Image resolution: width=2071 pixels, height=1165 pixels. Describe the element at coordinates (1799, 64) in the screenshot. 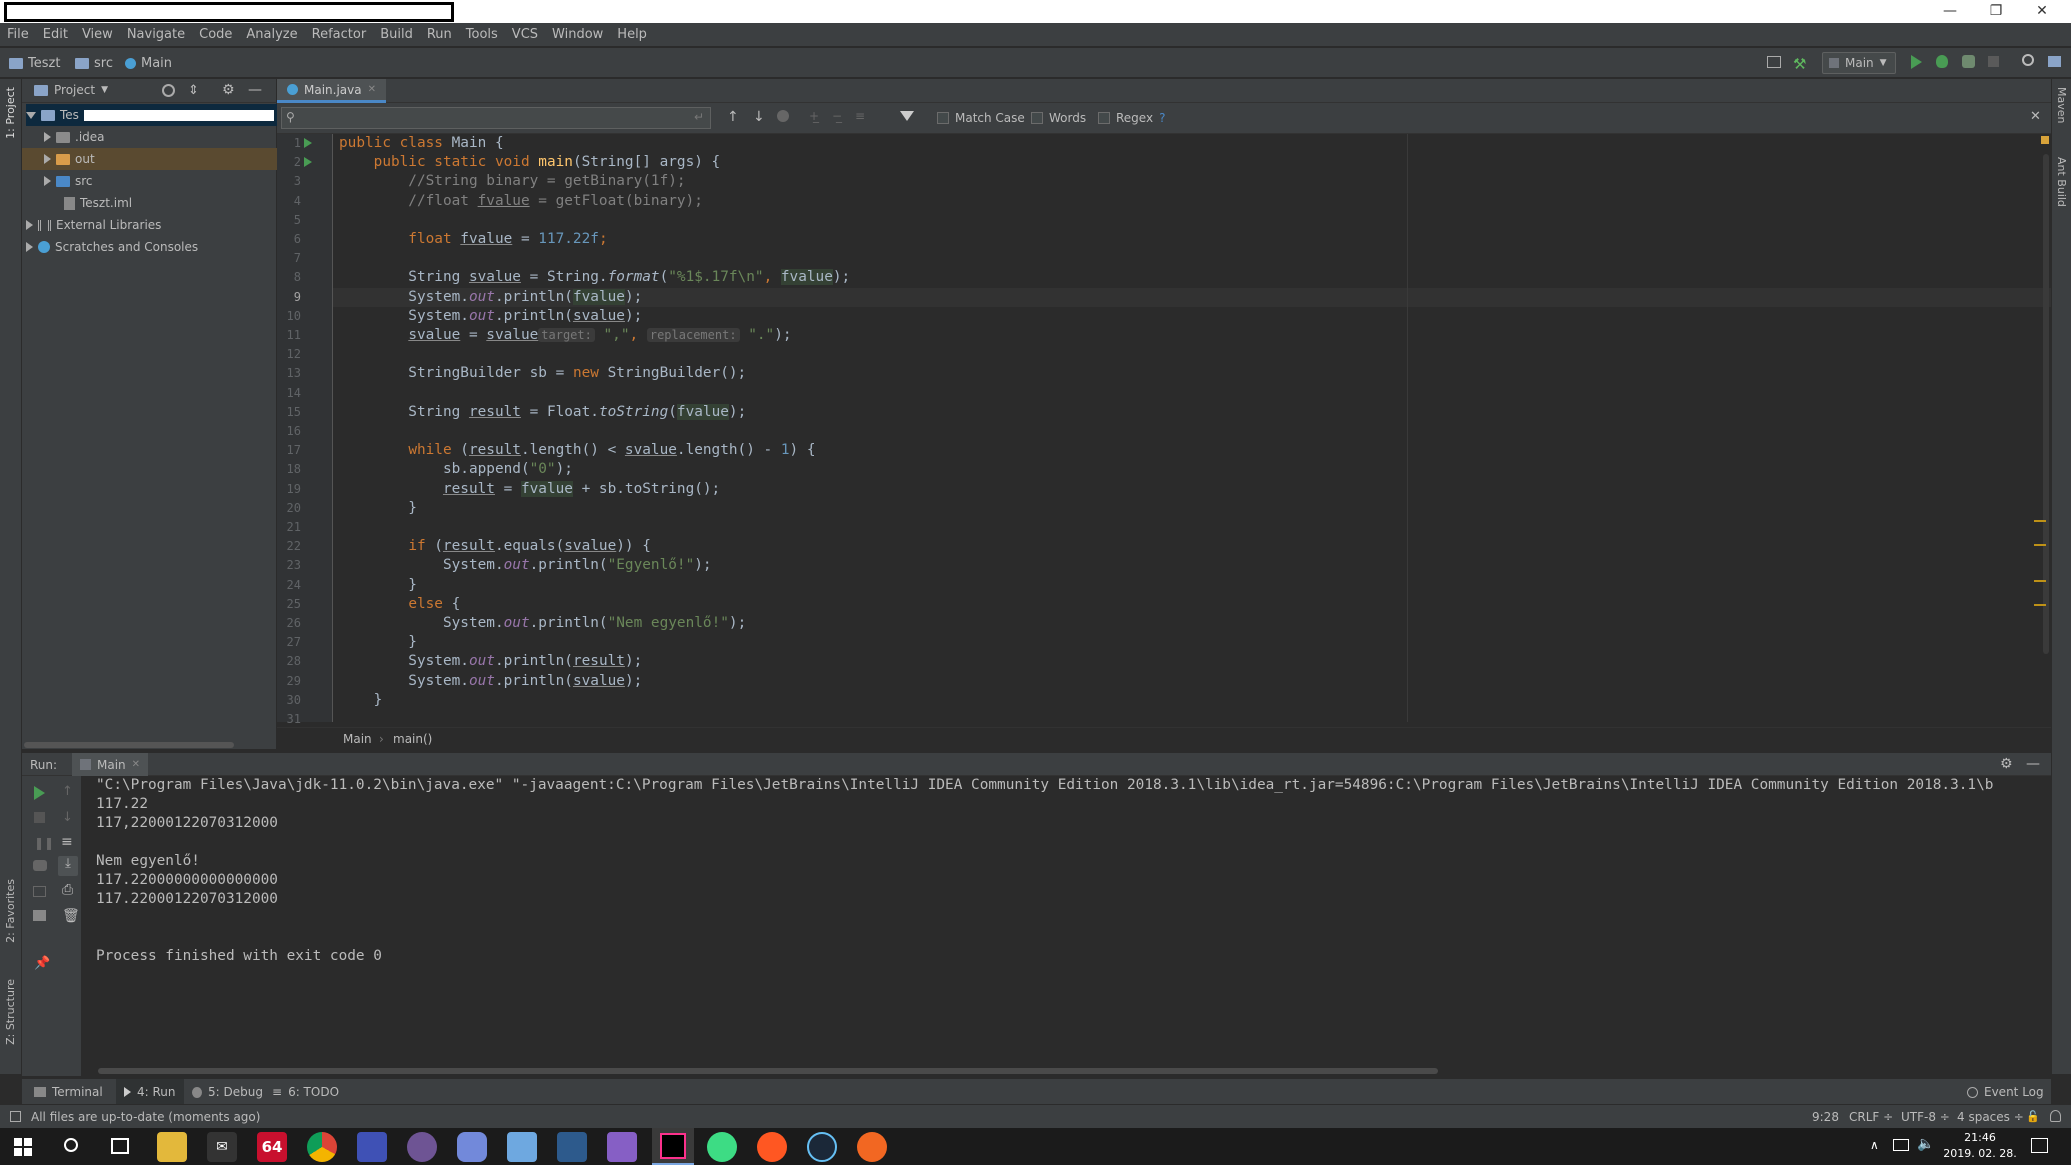

I see `build-hammer-icon: ⚒` at that location.